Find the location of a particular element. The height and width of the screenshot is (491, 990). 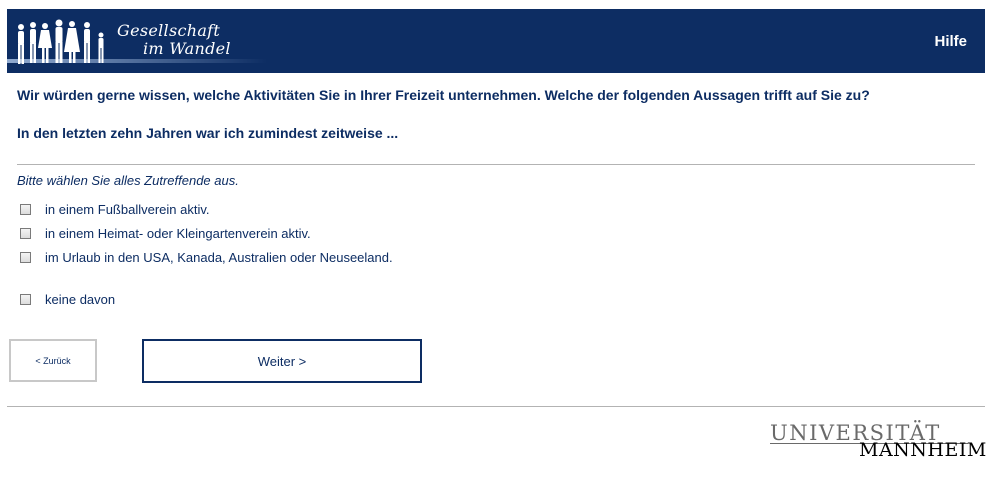

next-button: Weiter > is located at coordinates (282, 361).